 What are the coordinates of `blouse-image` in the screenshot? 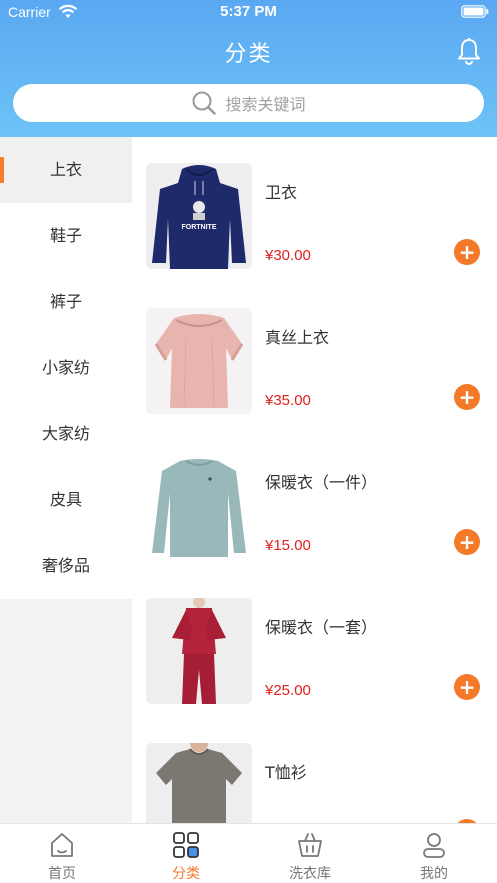 It's located at (199, 361).